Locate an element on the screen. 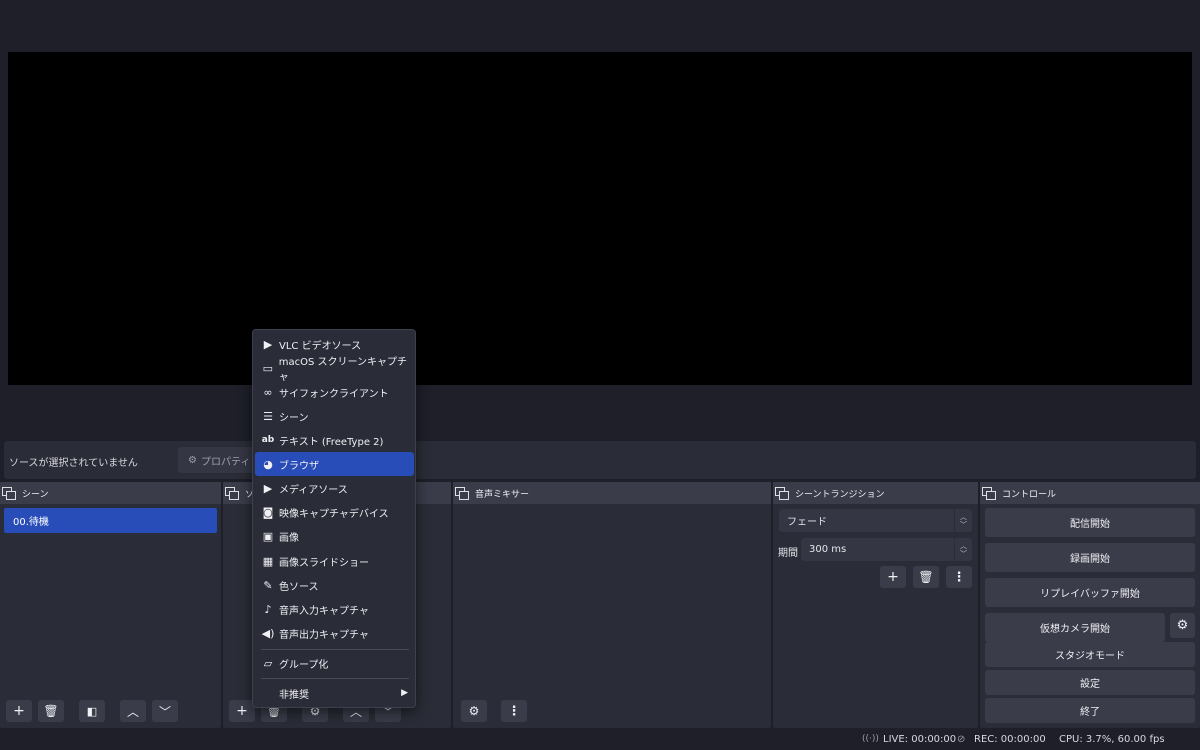  microphone-icon: ♪ is located at coordinates (268, 609).